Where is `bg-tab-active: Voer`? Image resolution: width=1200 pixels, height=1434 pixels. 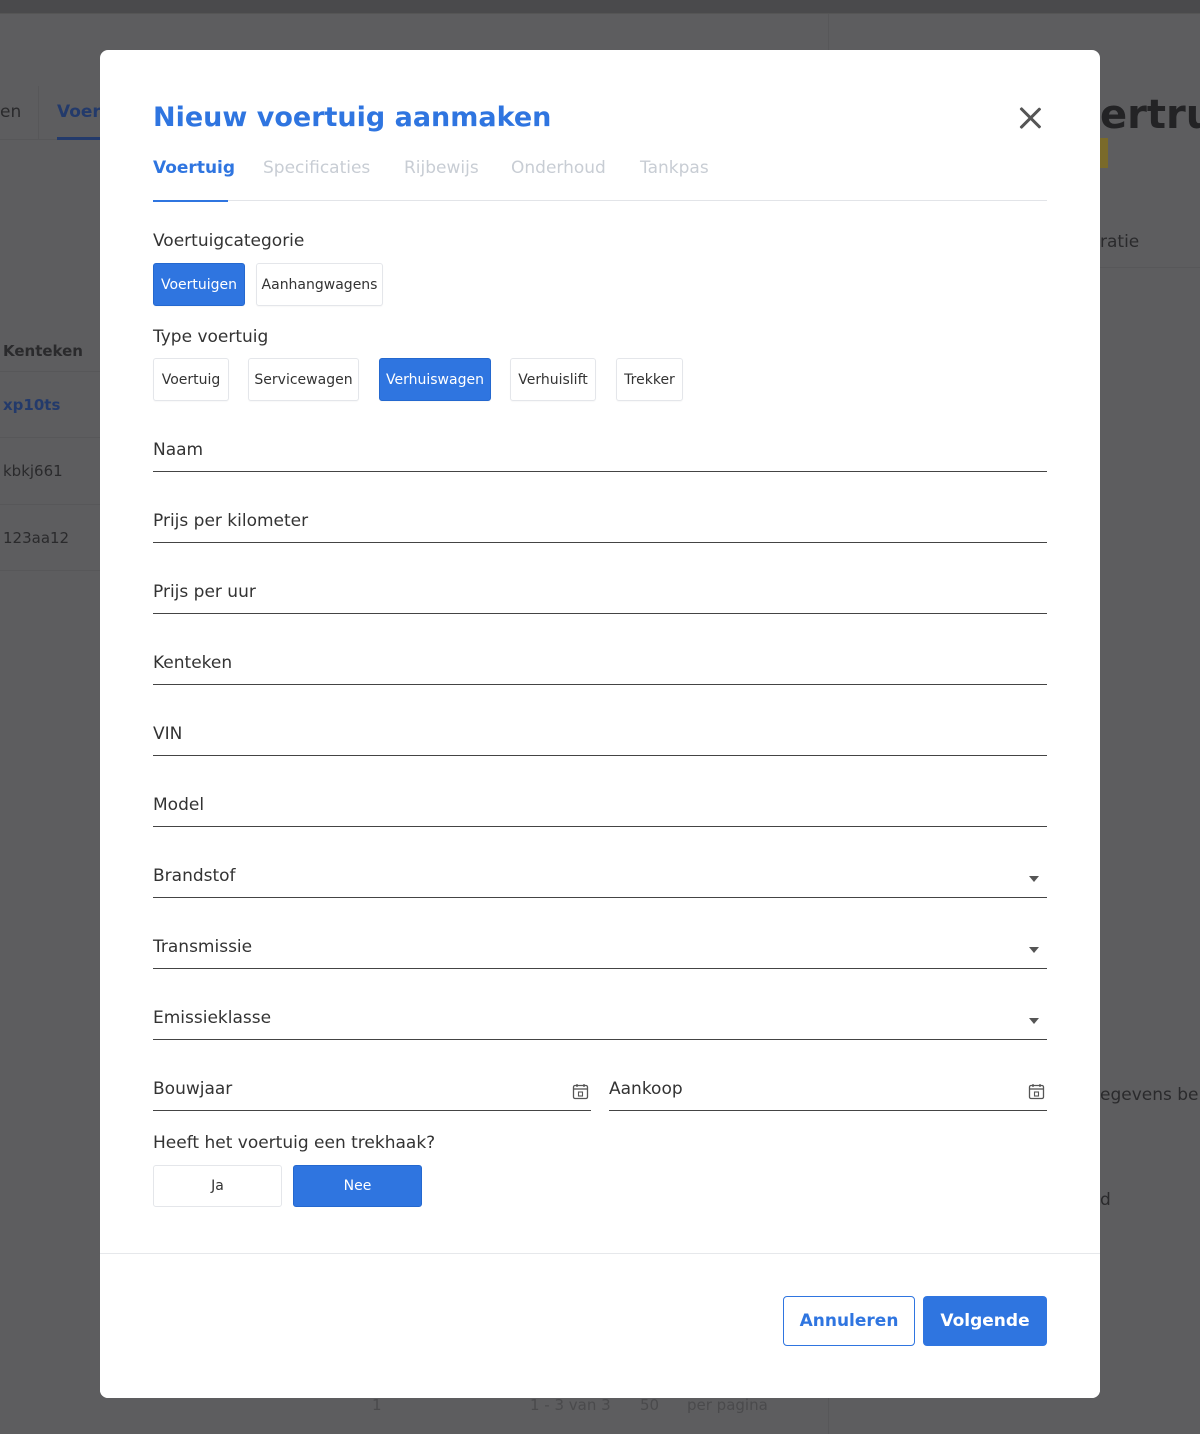 bg-tab-active: Voer is located at coordinates (79, 112).